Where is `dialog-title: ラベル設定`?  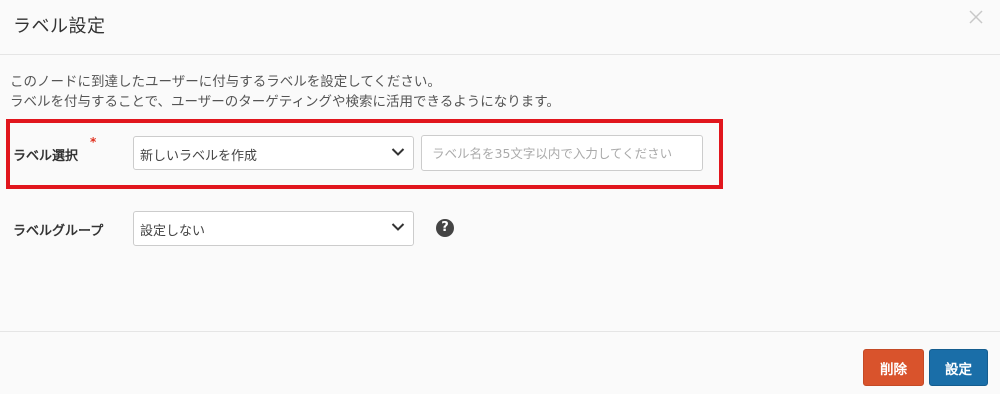
dialog-title: ラベル設定 is located at coordinates (59, 26).